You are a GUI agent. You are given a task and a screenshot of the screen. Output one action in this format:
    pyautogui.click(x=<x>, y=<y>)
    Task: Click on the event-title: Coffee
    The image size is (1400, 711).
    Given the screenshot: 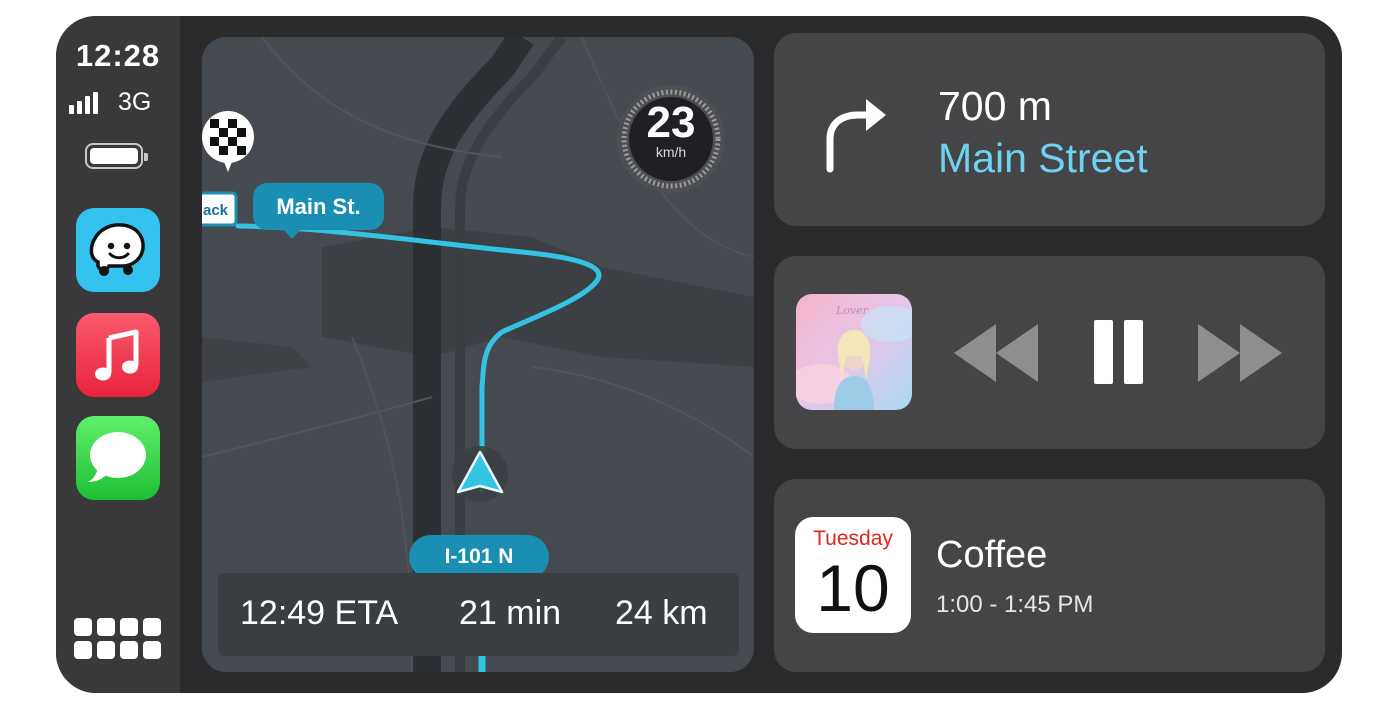 What is the action you would take?
    pyautogui.click(x=992, y=555)
    